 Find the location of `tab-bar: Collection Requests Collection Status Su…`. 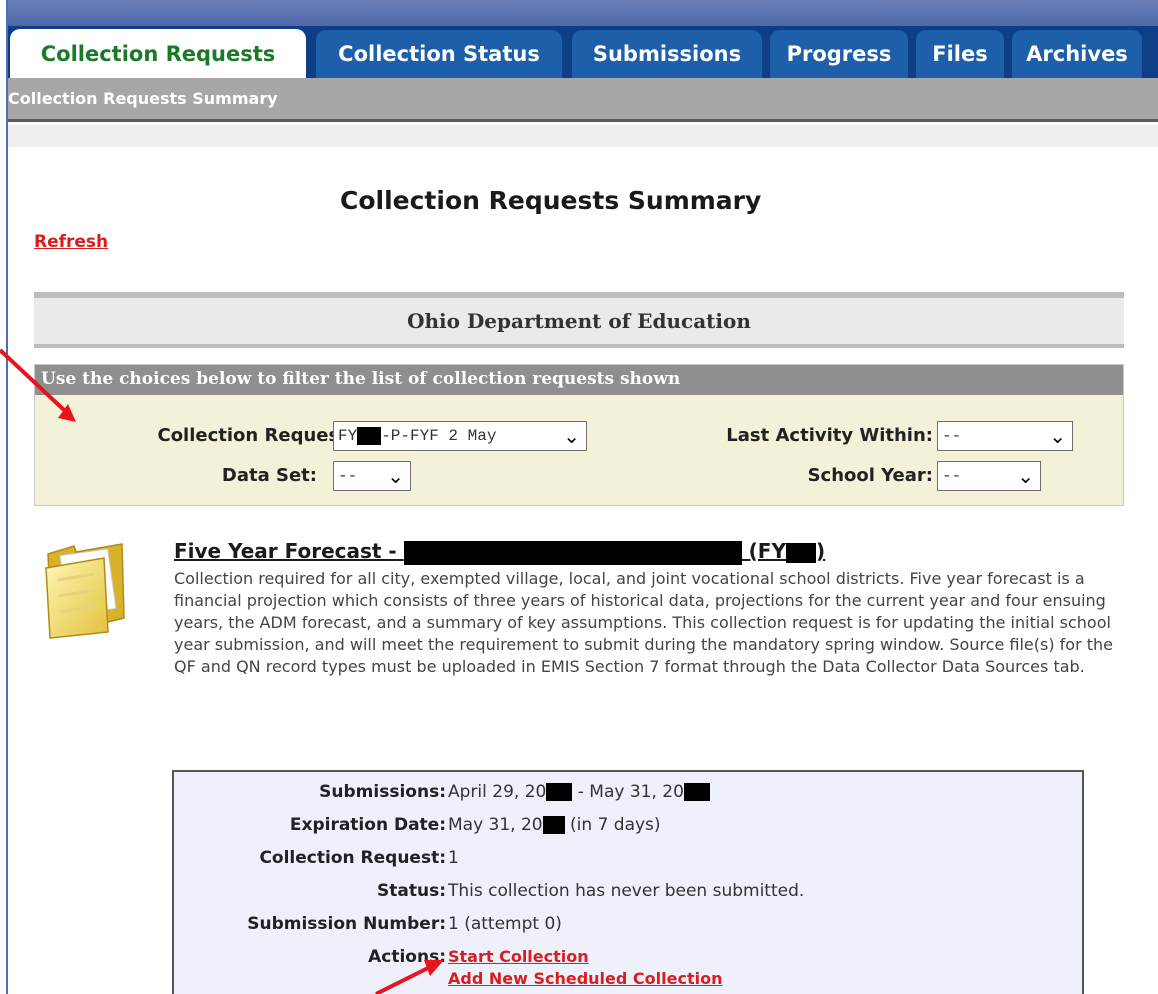

tab-bar: Collection Requests Collection Status Su… is located at coordinates (583, 54).